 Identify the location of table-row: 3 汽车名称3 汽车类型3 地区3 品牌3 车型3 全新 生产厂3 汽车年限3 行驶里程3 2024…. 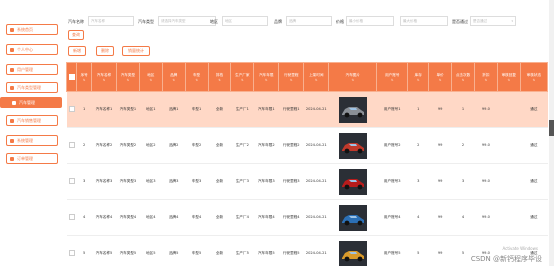
(307, 181).